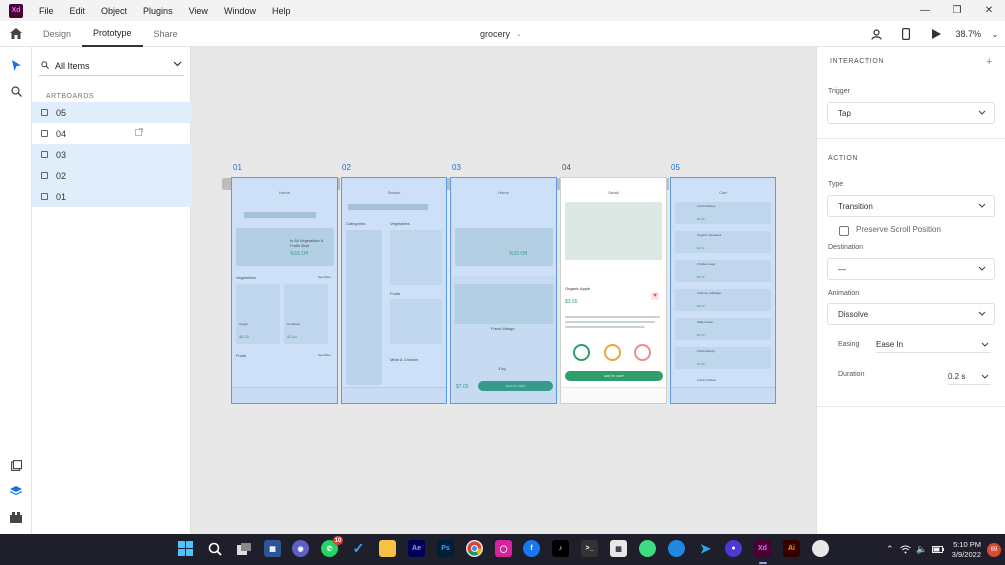 This screenshot has width=1005, height=565. What do you see at coordinates (185, 548) in the screenshot?
I see `windows-start-icon` at bounding box center [185, 548].